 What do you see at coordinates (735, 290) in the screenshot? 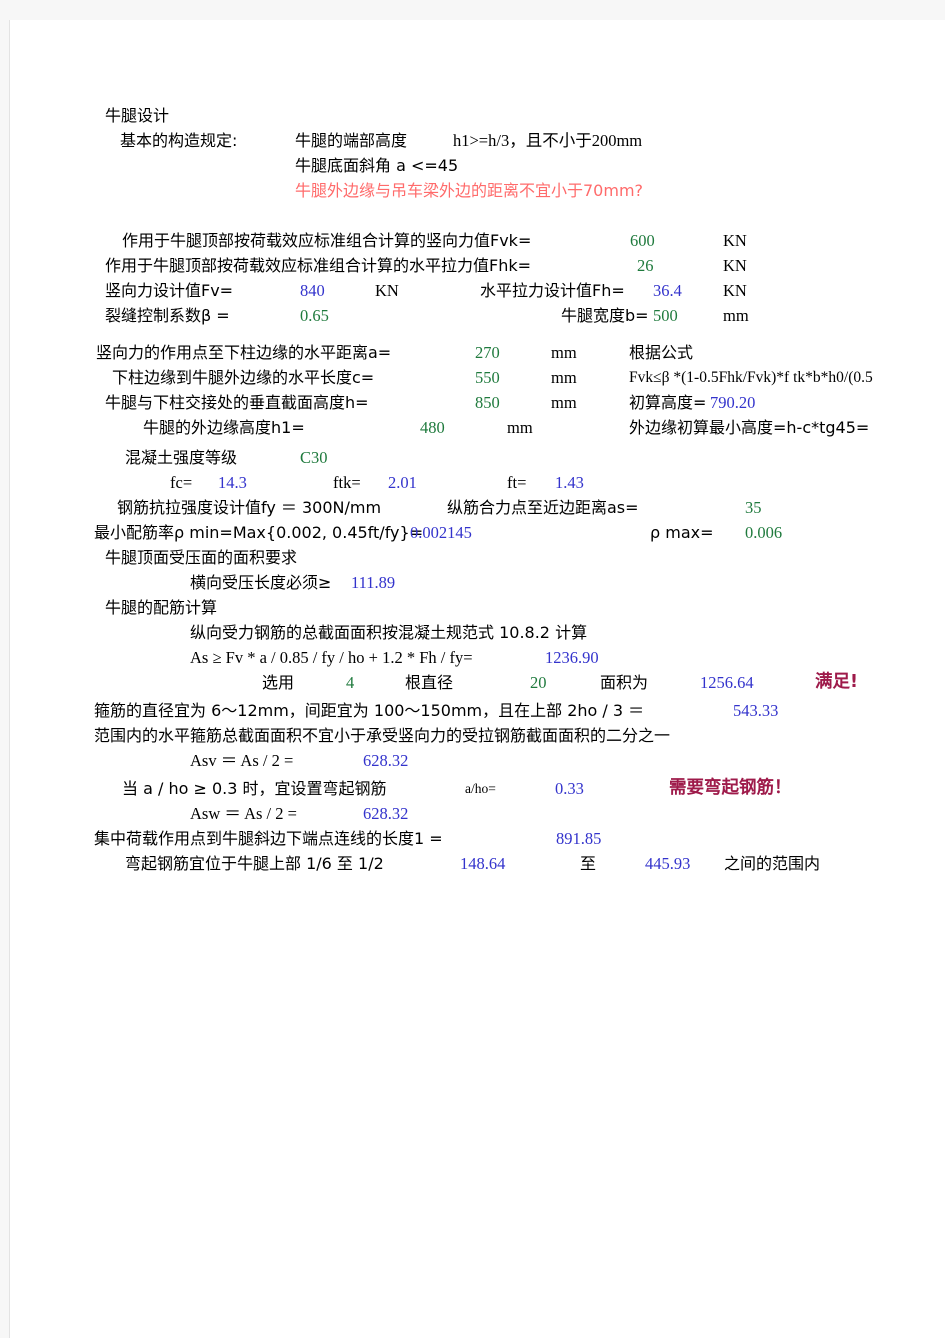
I see `fh-unit: KN` at bounding box center [735, 290].